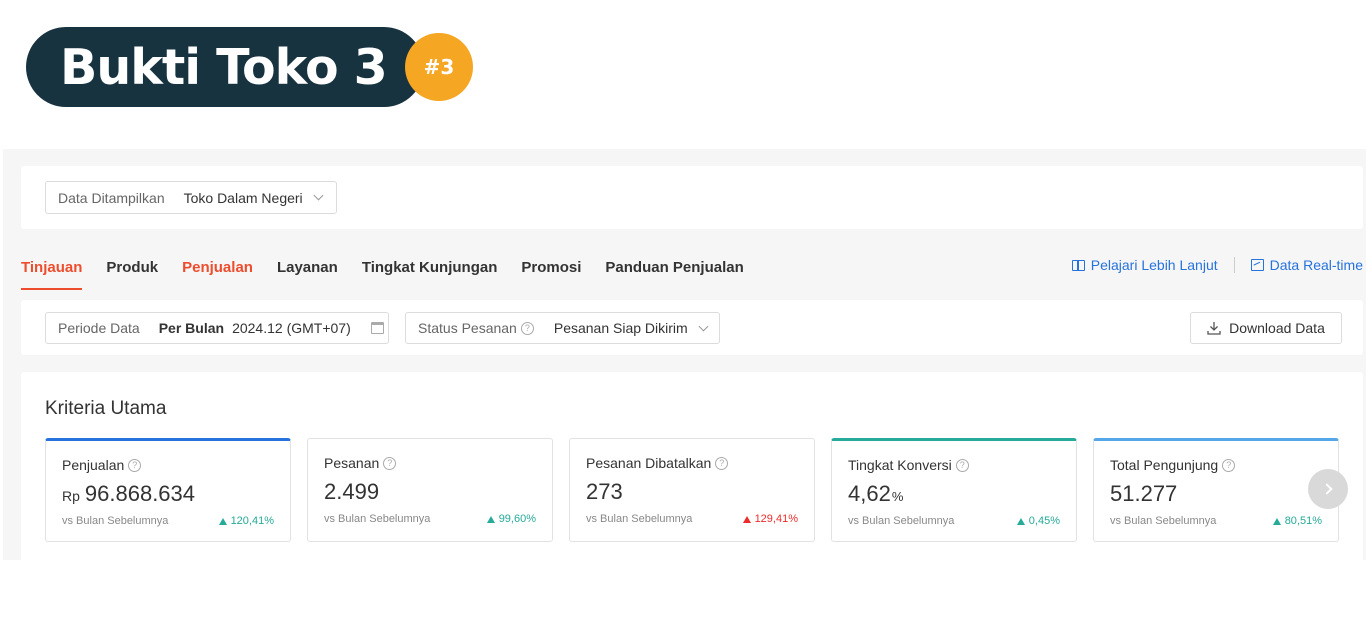 The height and width of the screenshot is (629, 1366). Describe the element at coordinates (1144, 493) in the screenshot. I see `metric-value-text: 51.277` at that location.